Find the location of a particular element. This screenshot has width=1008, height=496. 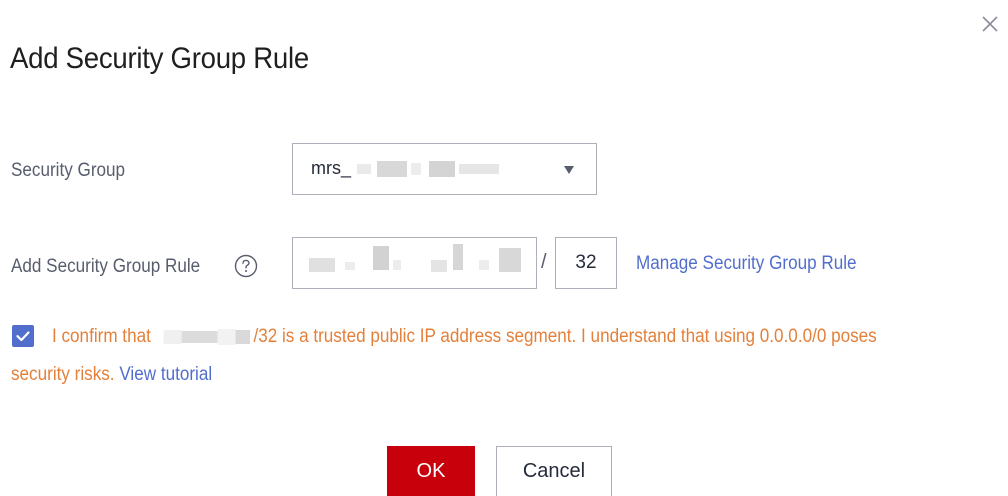

view-tutorial-link: View tutorial is located at coordinates (165, 374).